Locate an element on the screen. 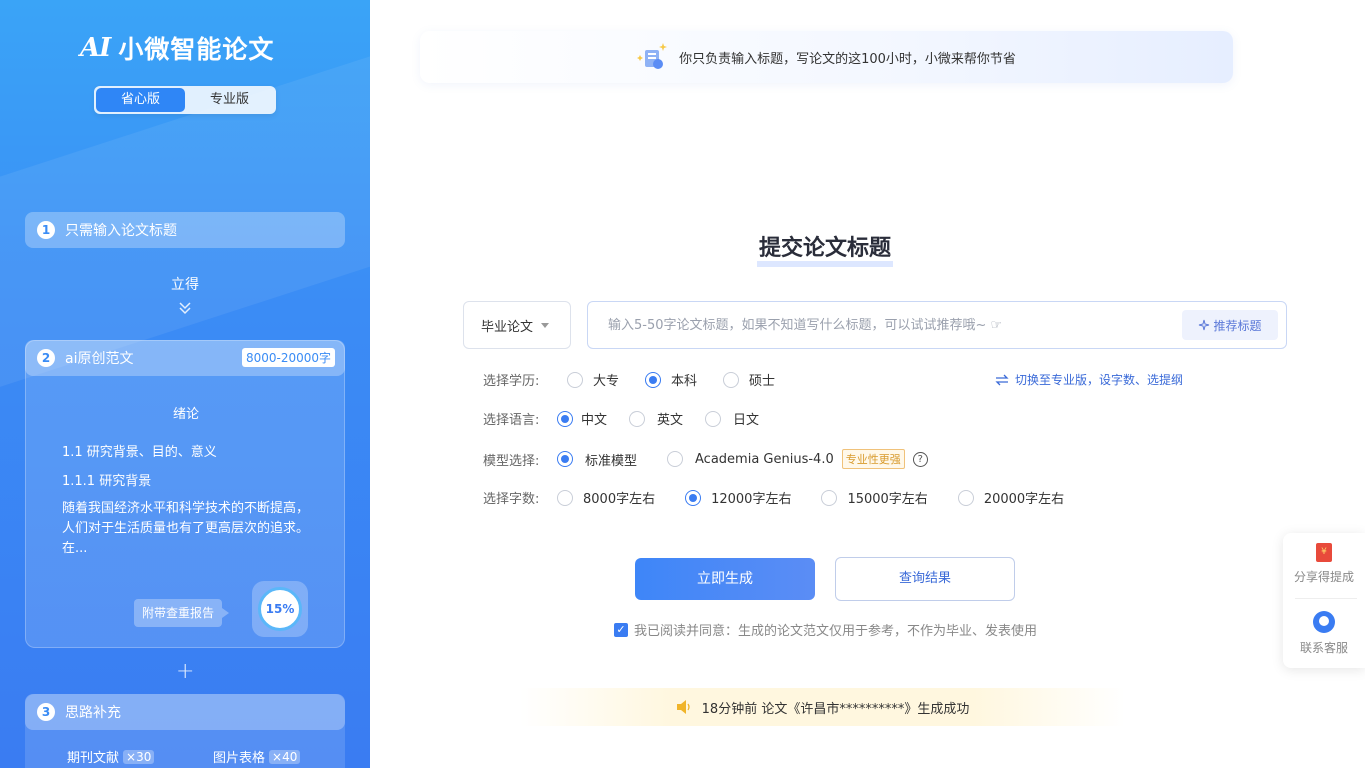 This screenshot has width=1365, height=768. document-sparkle-icon is located at coordinates (652, 56).